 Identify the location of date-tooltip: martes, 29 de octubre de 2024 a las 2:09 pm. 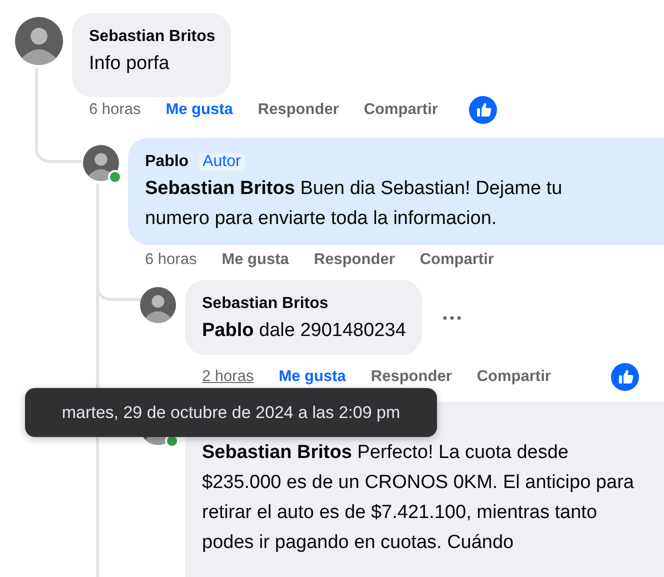
(231, 412).